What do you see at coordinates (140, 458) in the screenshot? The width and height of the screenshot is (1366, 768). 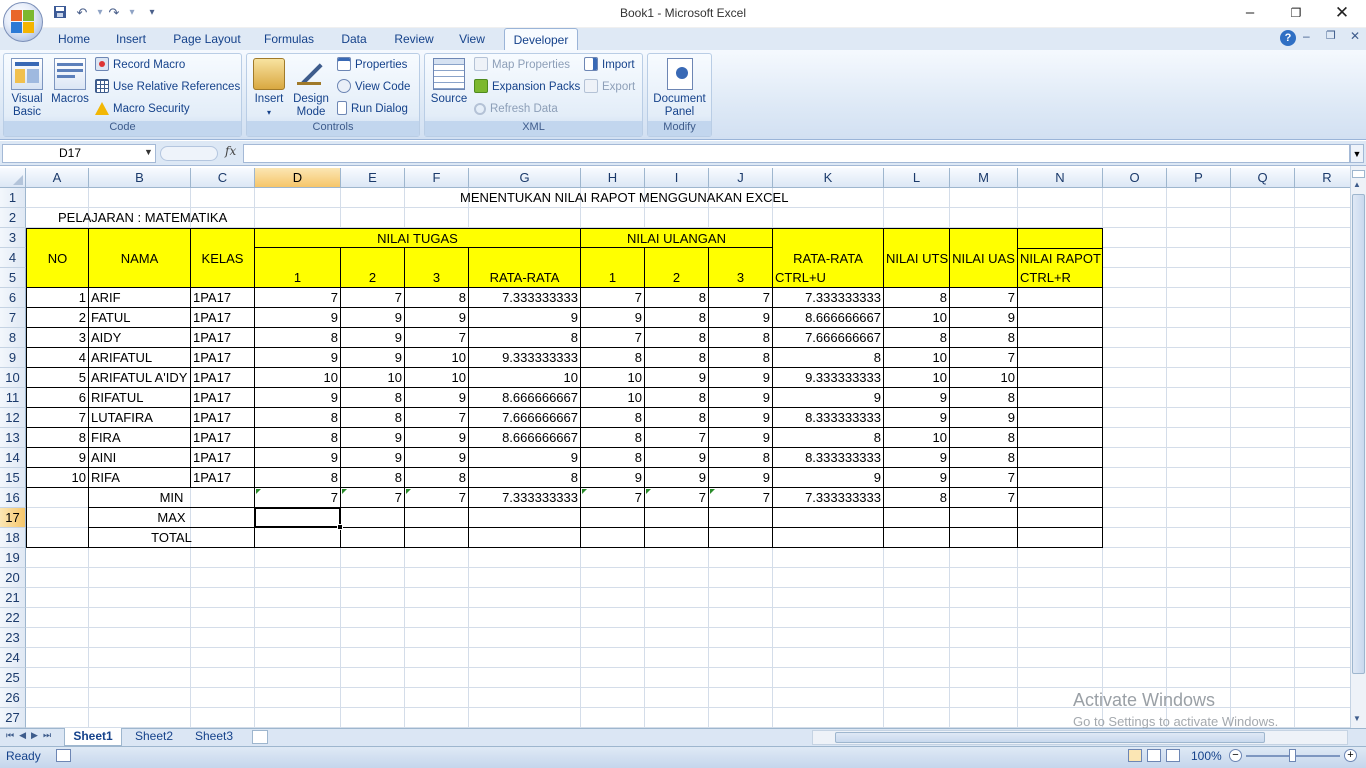 I see `cell-b14: AINI` at bounding box center [140, 458].